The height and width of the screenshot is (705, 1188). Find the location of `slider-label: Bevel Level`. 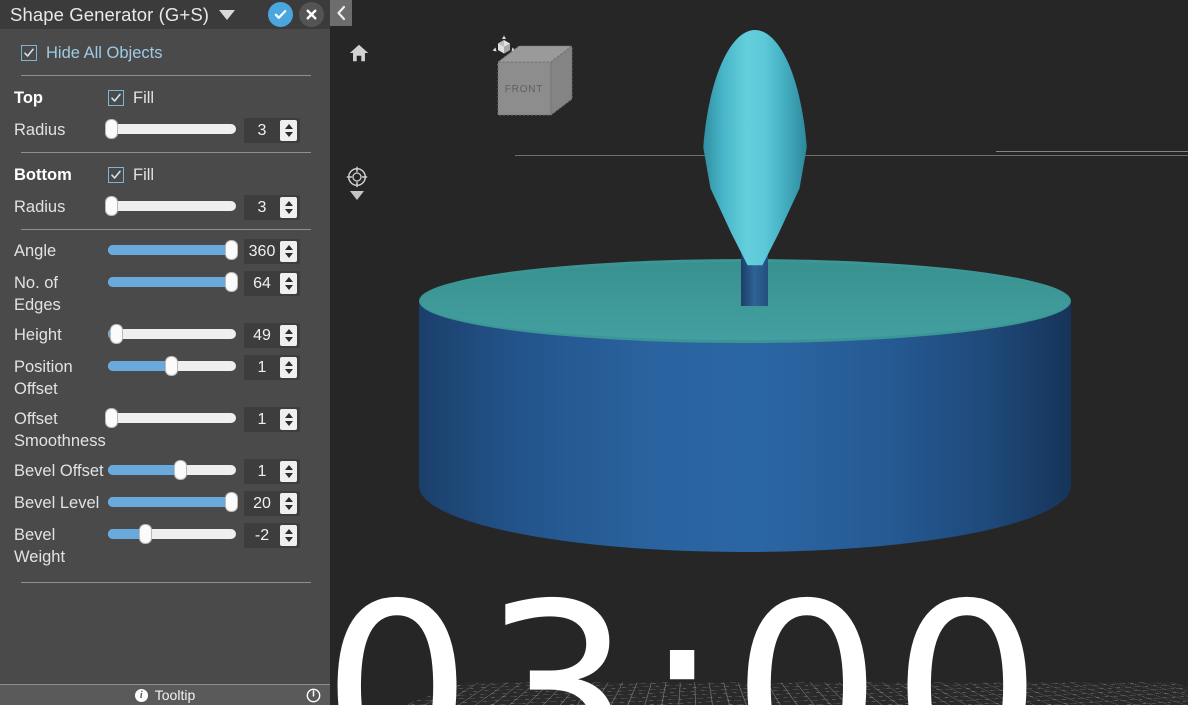

slider-label: Bevel Level is located at coordinates (57, 503).